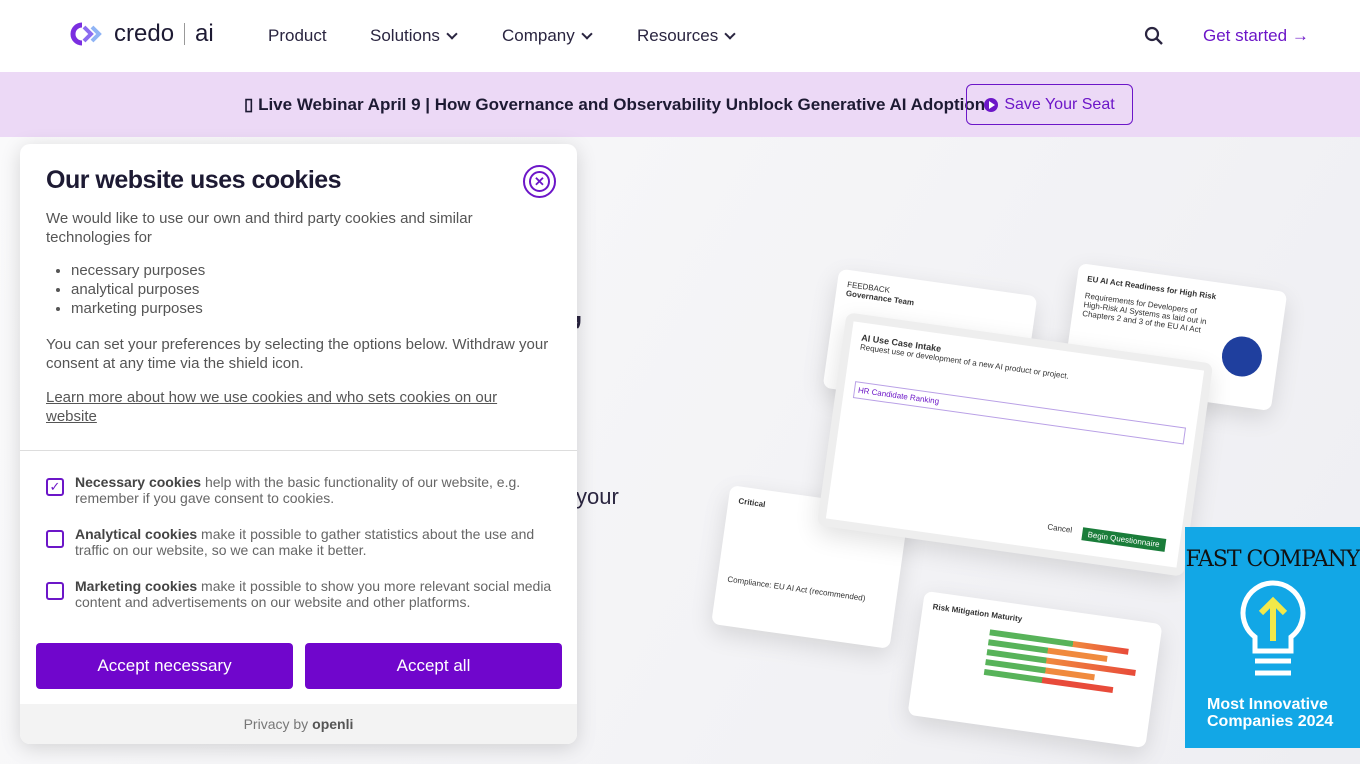  I want to click on nav-company: Company, so click(547, 36).